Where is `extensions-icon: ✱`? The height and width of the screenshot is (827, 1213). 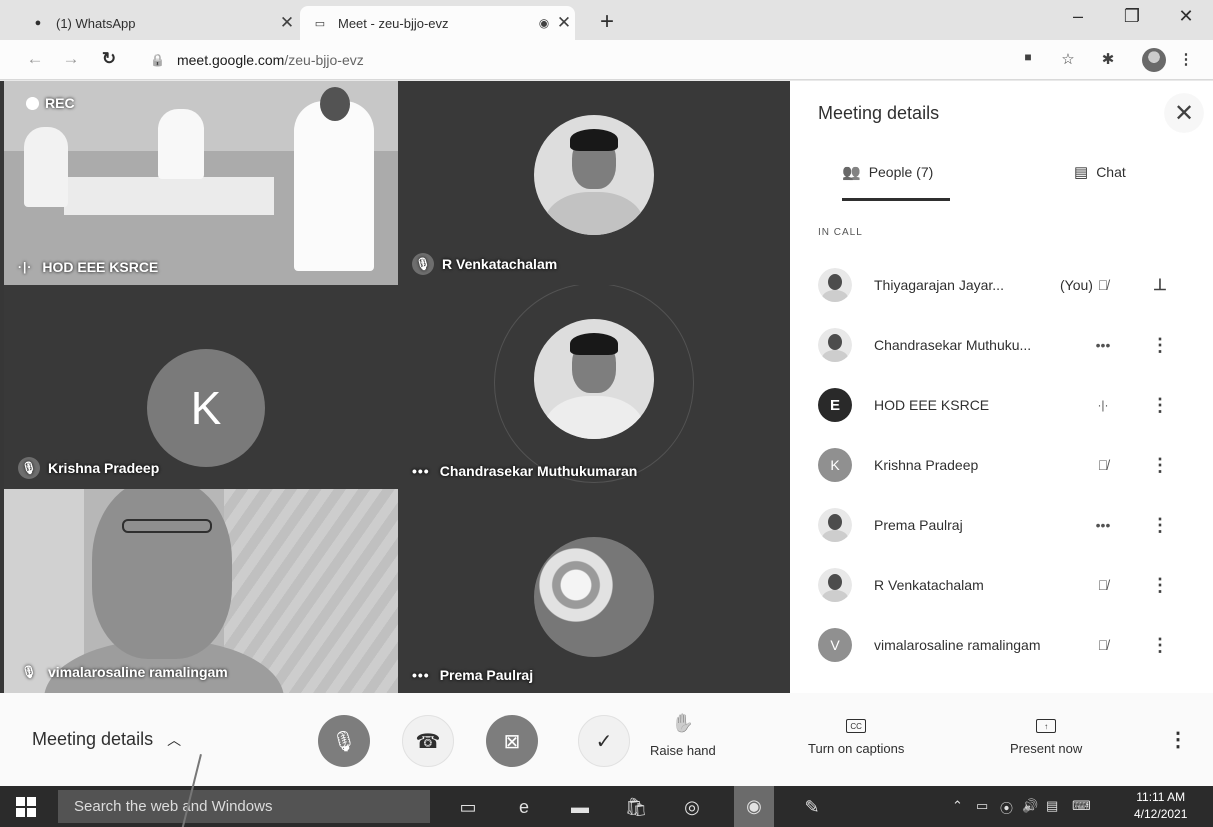 extensions-icon: ✱ is located at coordinates (1108, 59).